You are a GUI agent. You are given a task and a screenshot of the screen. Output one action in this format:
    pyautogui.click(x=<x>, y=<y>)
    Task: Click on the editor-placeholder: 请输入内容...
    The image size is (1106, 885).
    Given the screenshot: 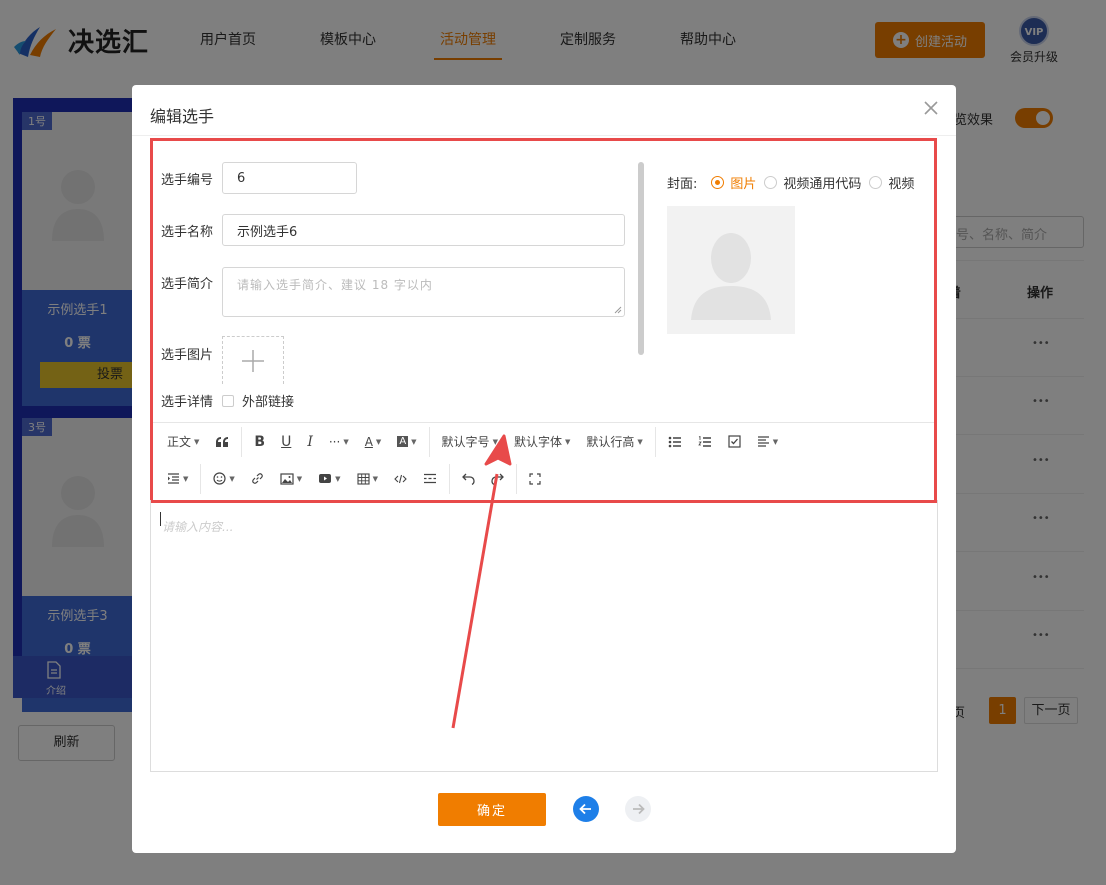 What is the action you would take?
    pyautogui.click(x=198, y=527)
    